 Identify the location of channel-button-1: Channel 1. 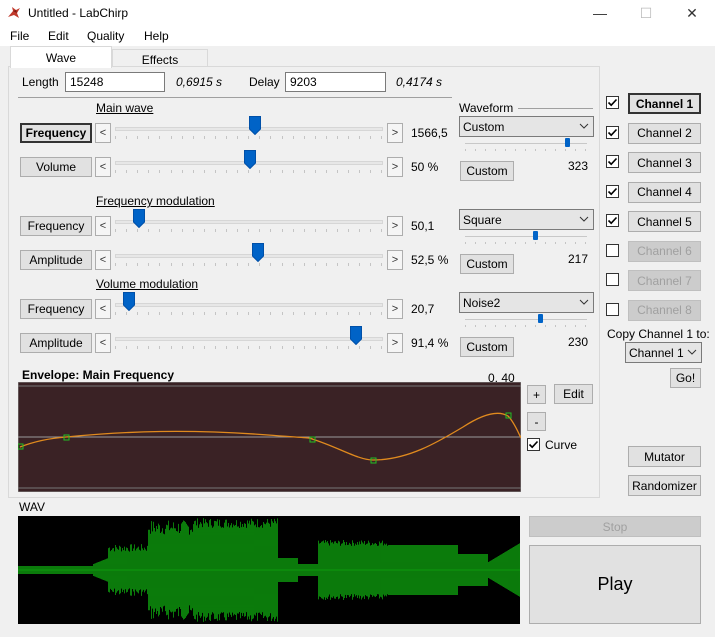
(664, 103).